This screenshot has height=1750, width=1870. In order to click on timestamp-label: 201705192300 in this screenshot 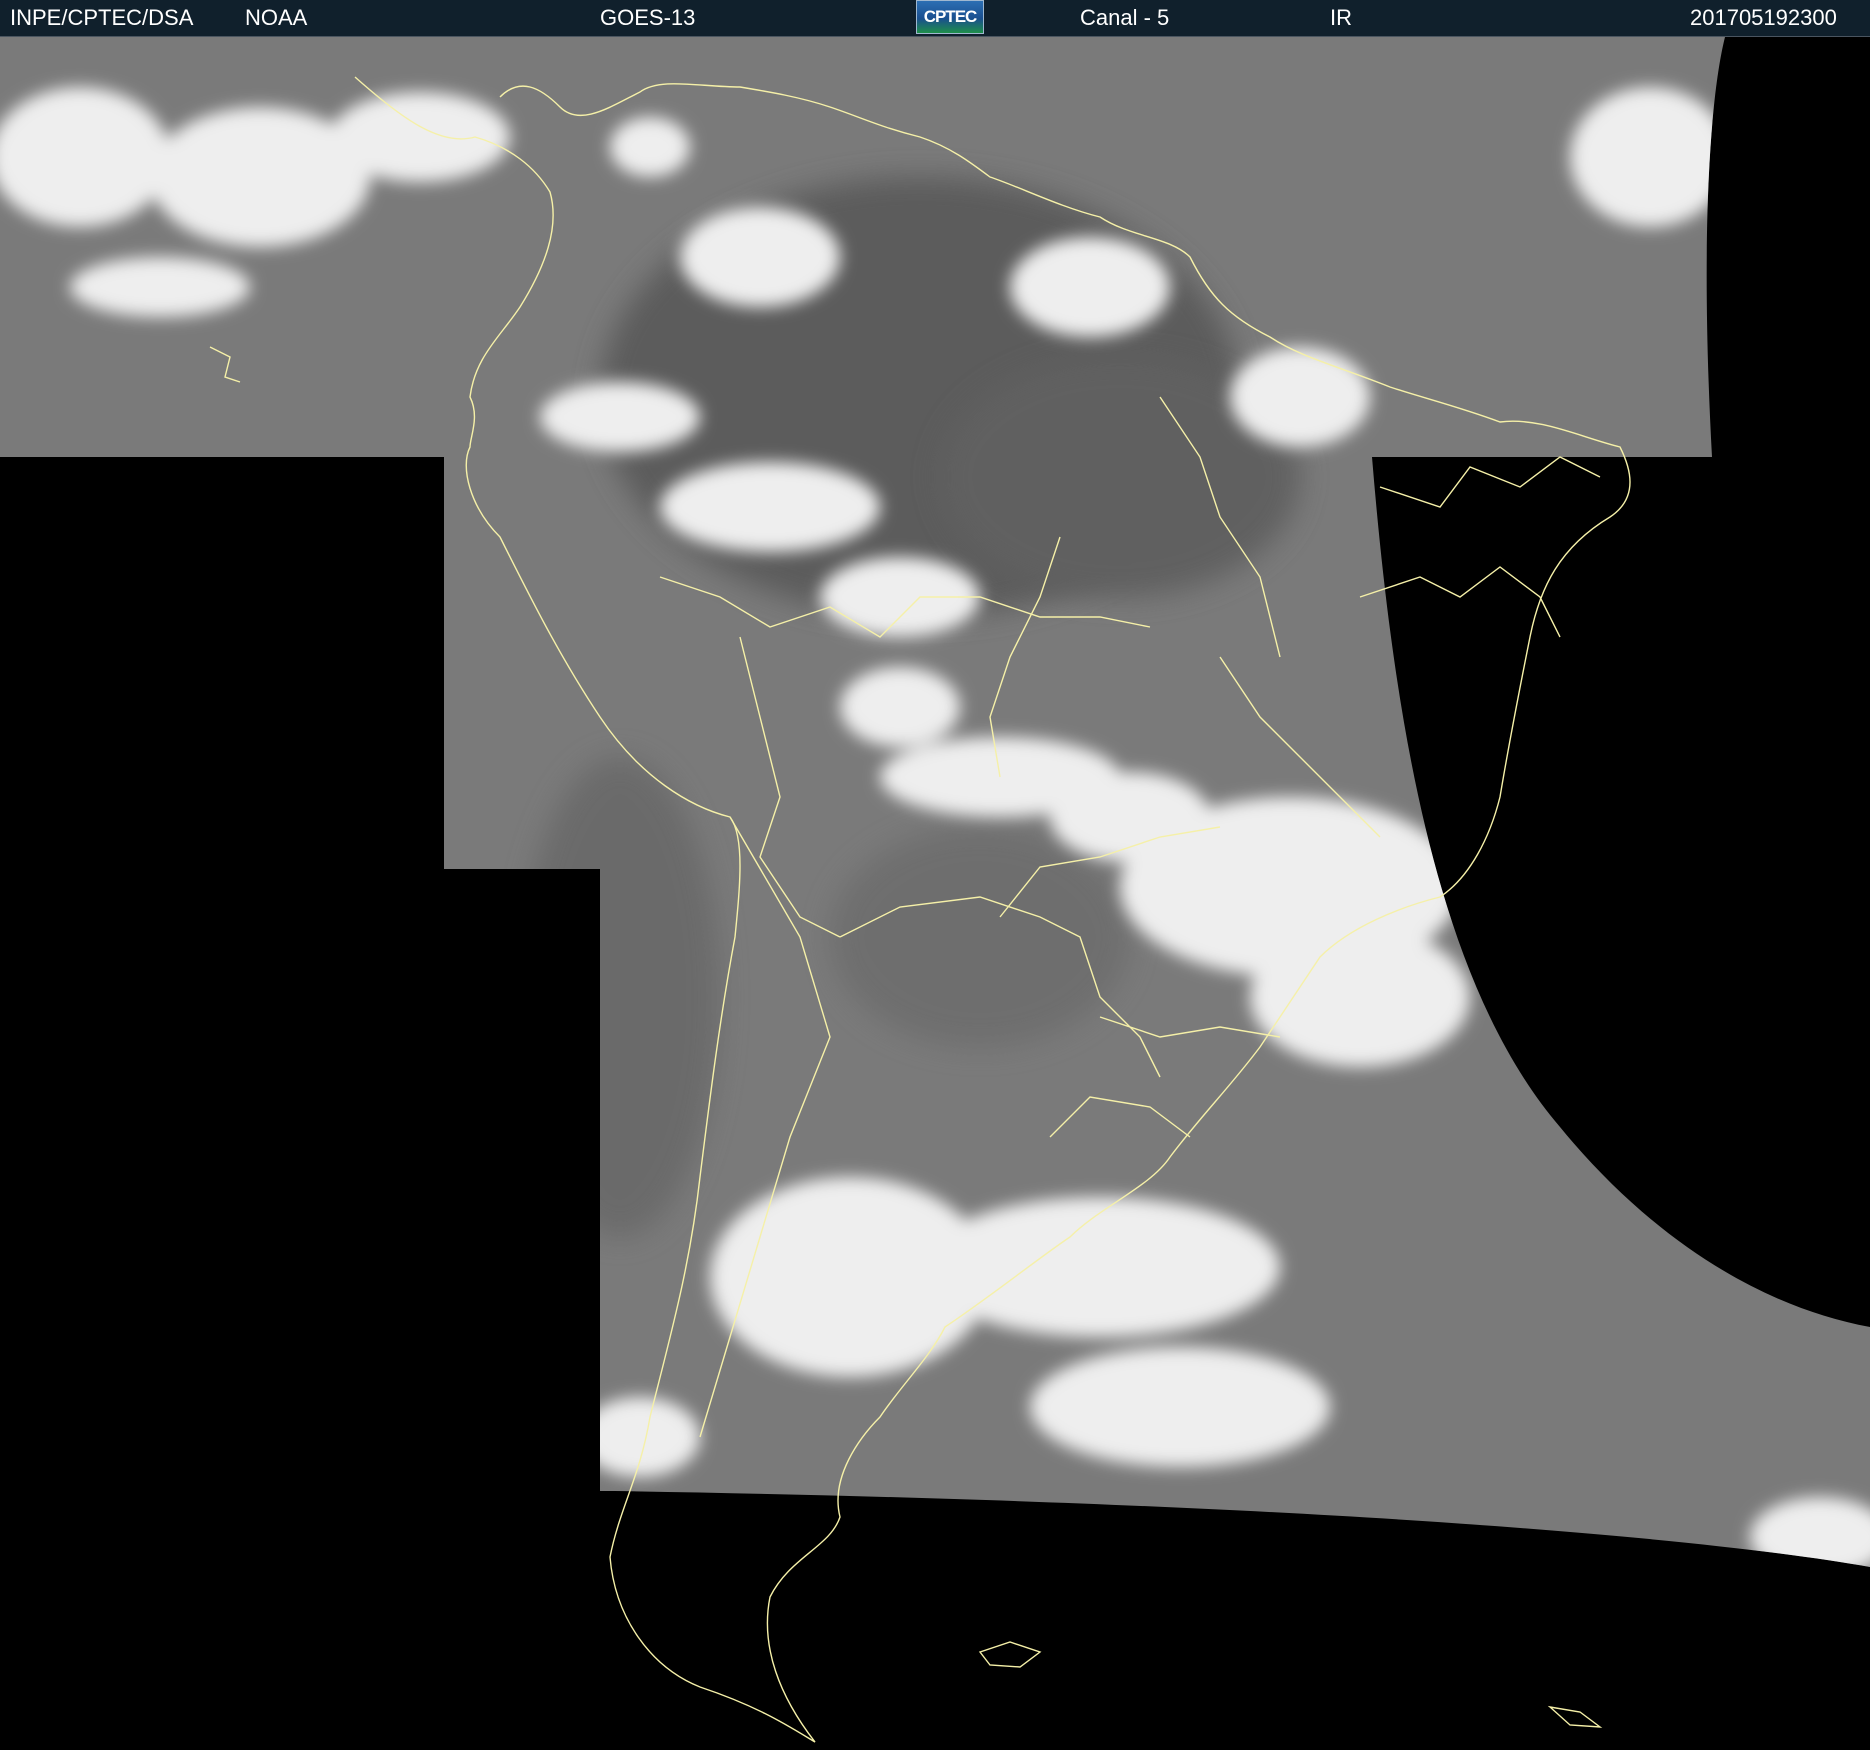, I will do `click(1763, 17)`.